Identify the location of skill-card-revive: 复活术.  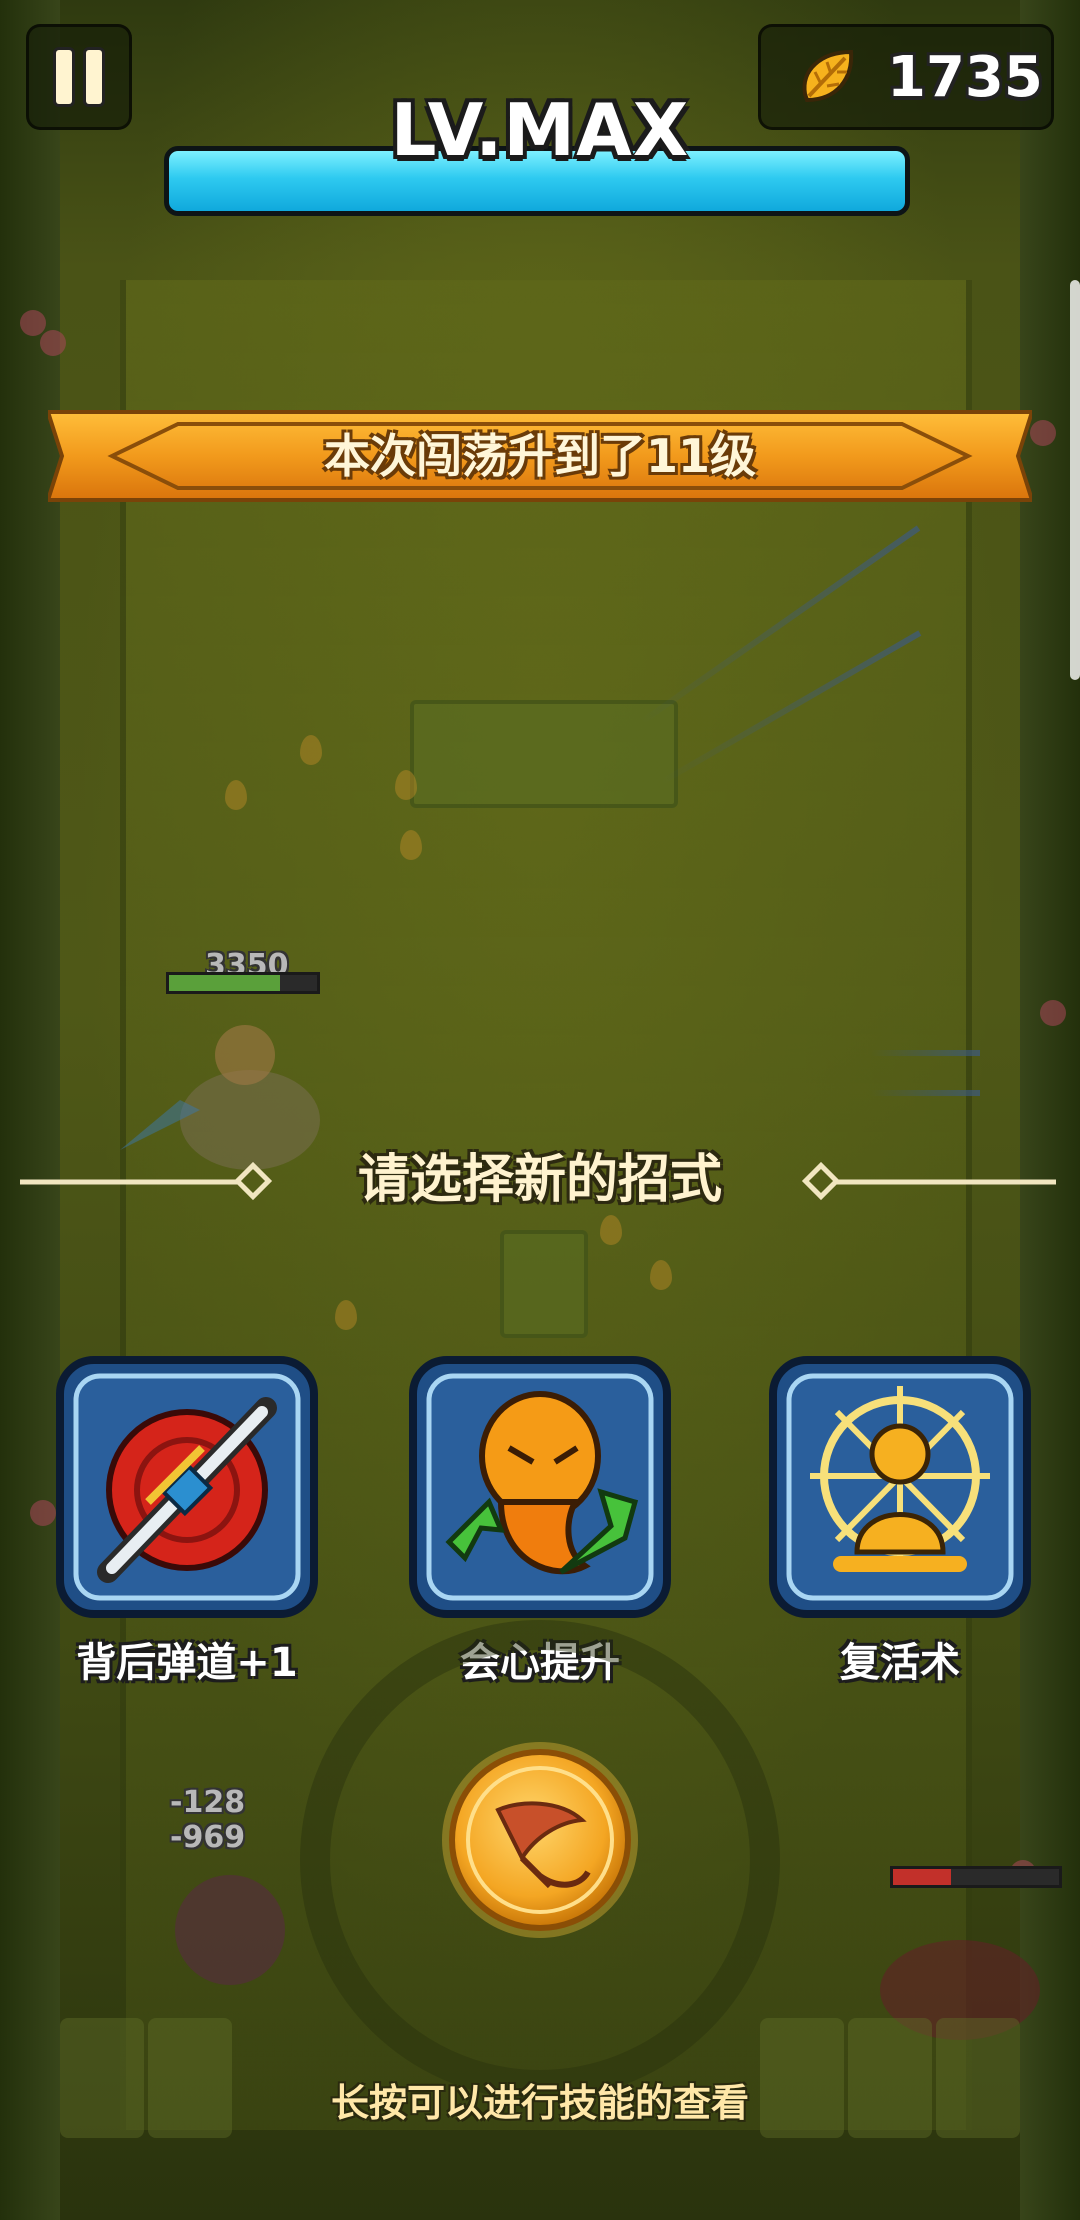
(900, 1522).